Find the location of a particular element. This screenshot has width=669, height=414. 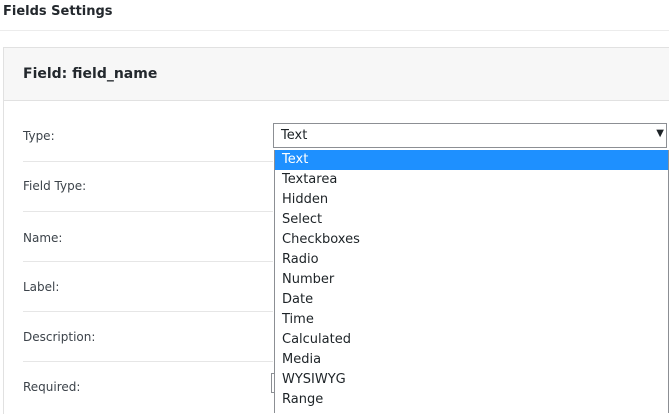

type-option-media: Media is located at coordinates (471, 360).